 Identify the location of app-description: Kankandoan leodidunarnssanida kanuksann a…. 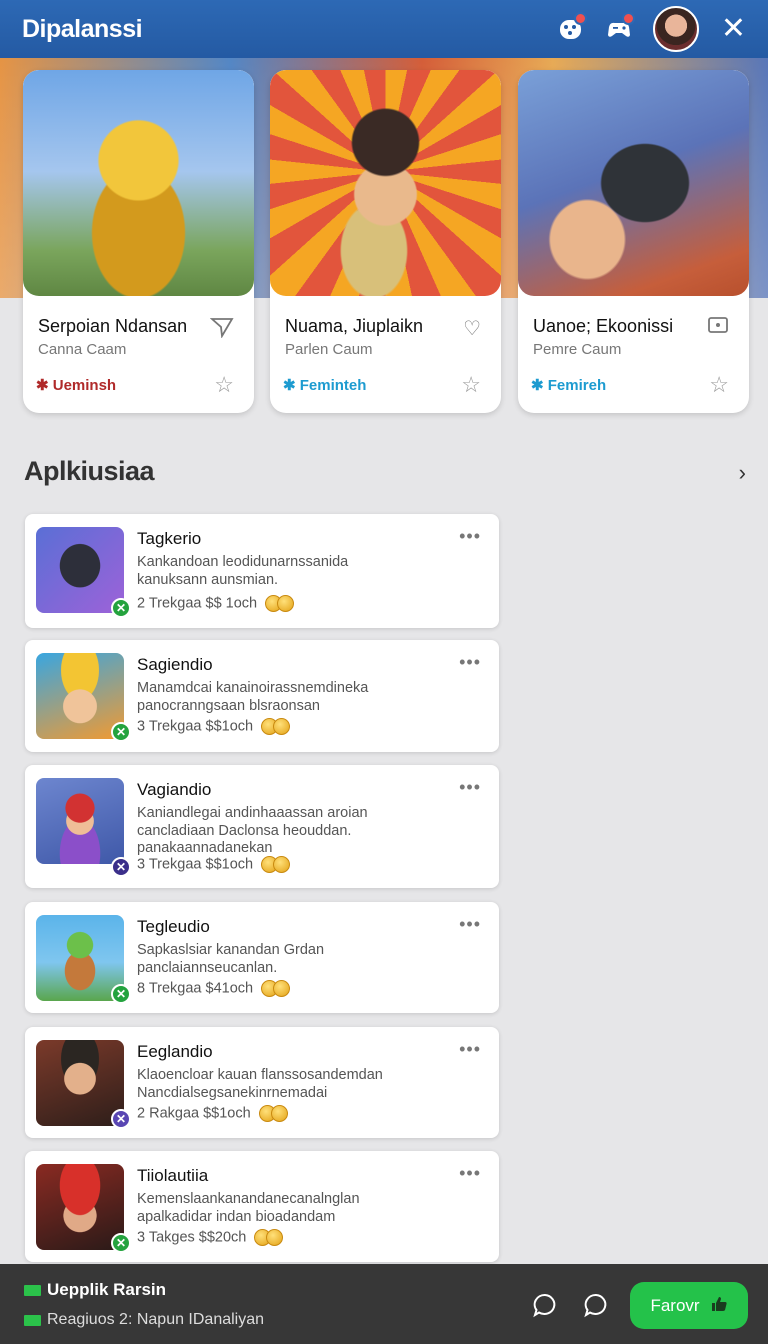
(243, 571).